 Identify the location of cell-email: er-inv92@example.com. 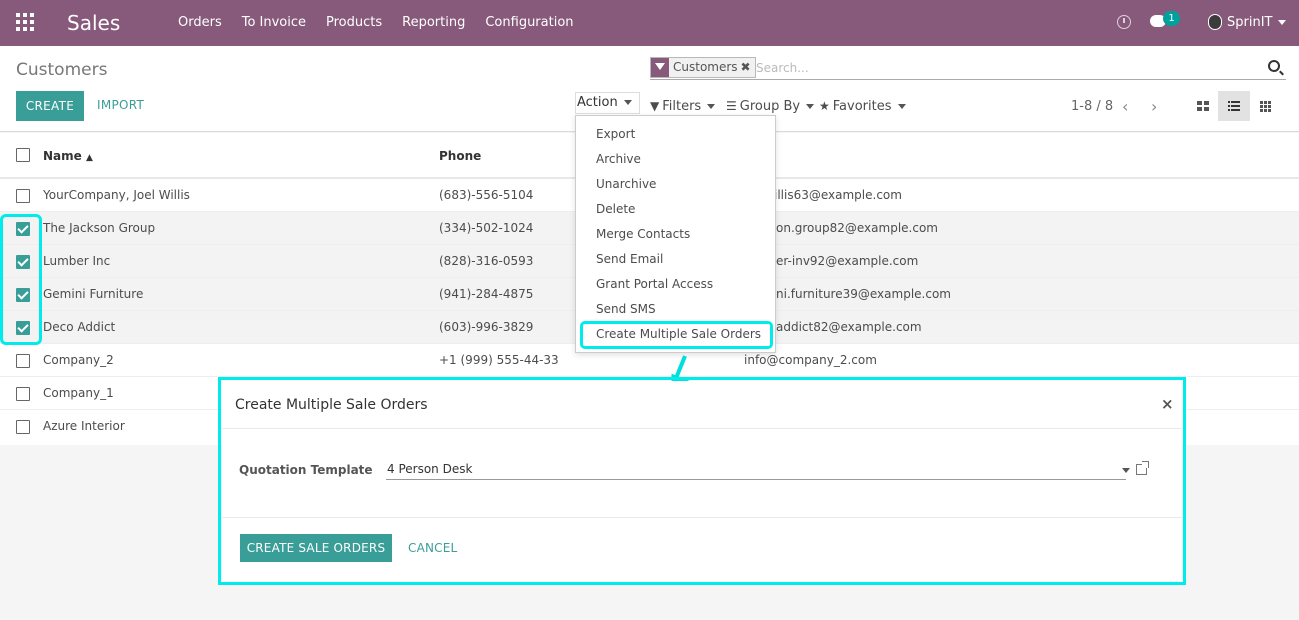
(847, 261).